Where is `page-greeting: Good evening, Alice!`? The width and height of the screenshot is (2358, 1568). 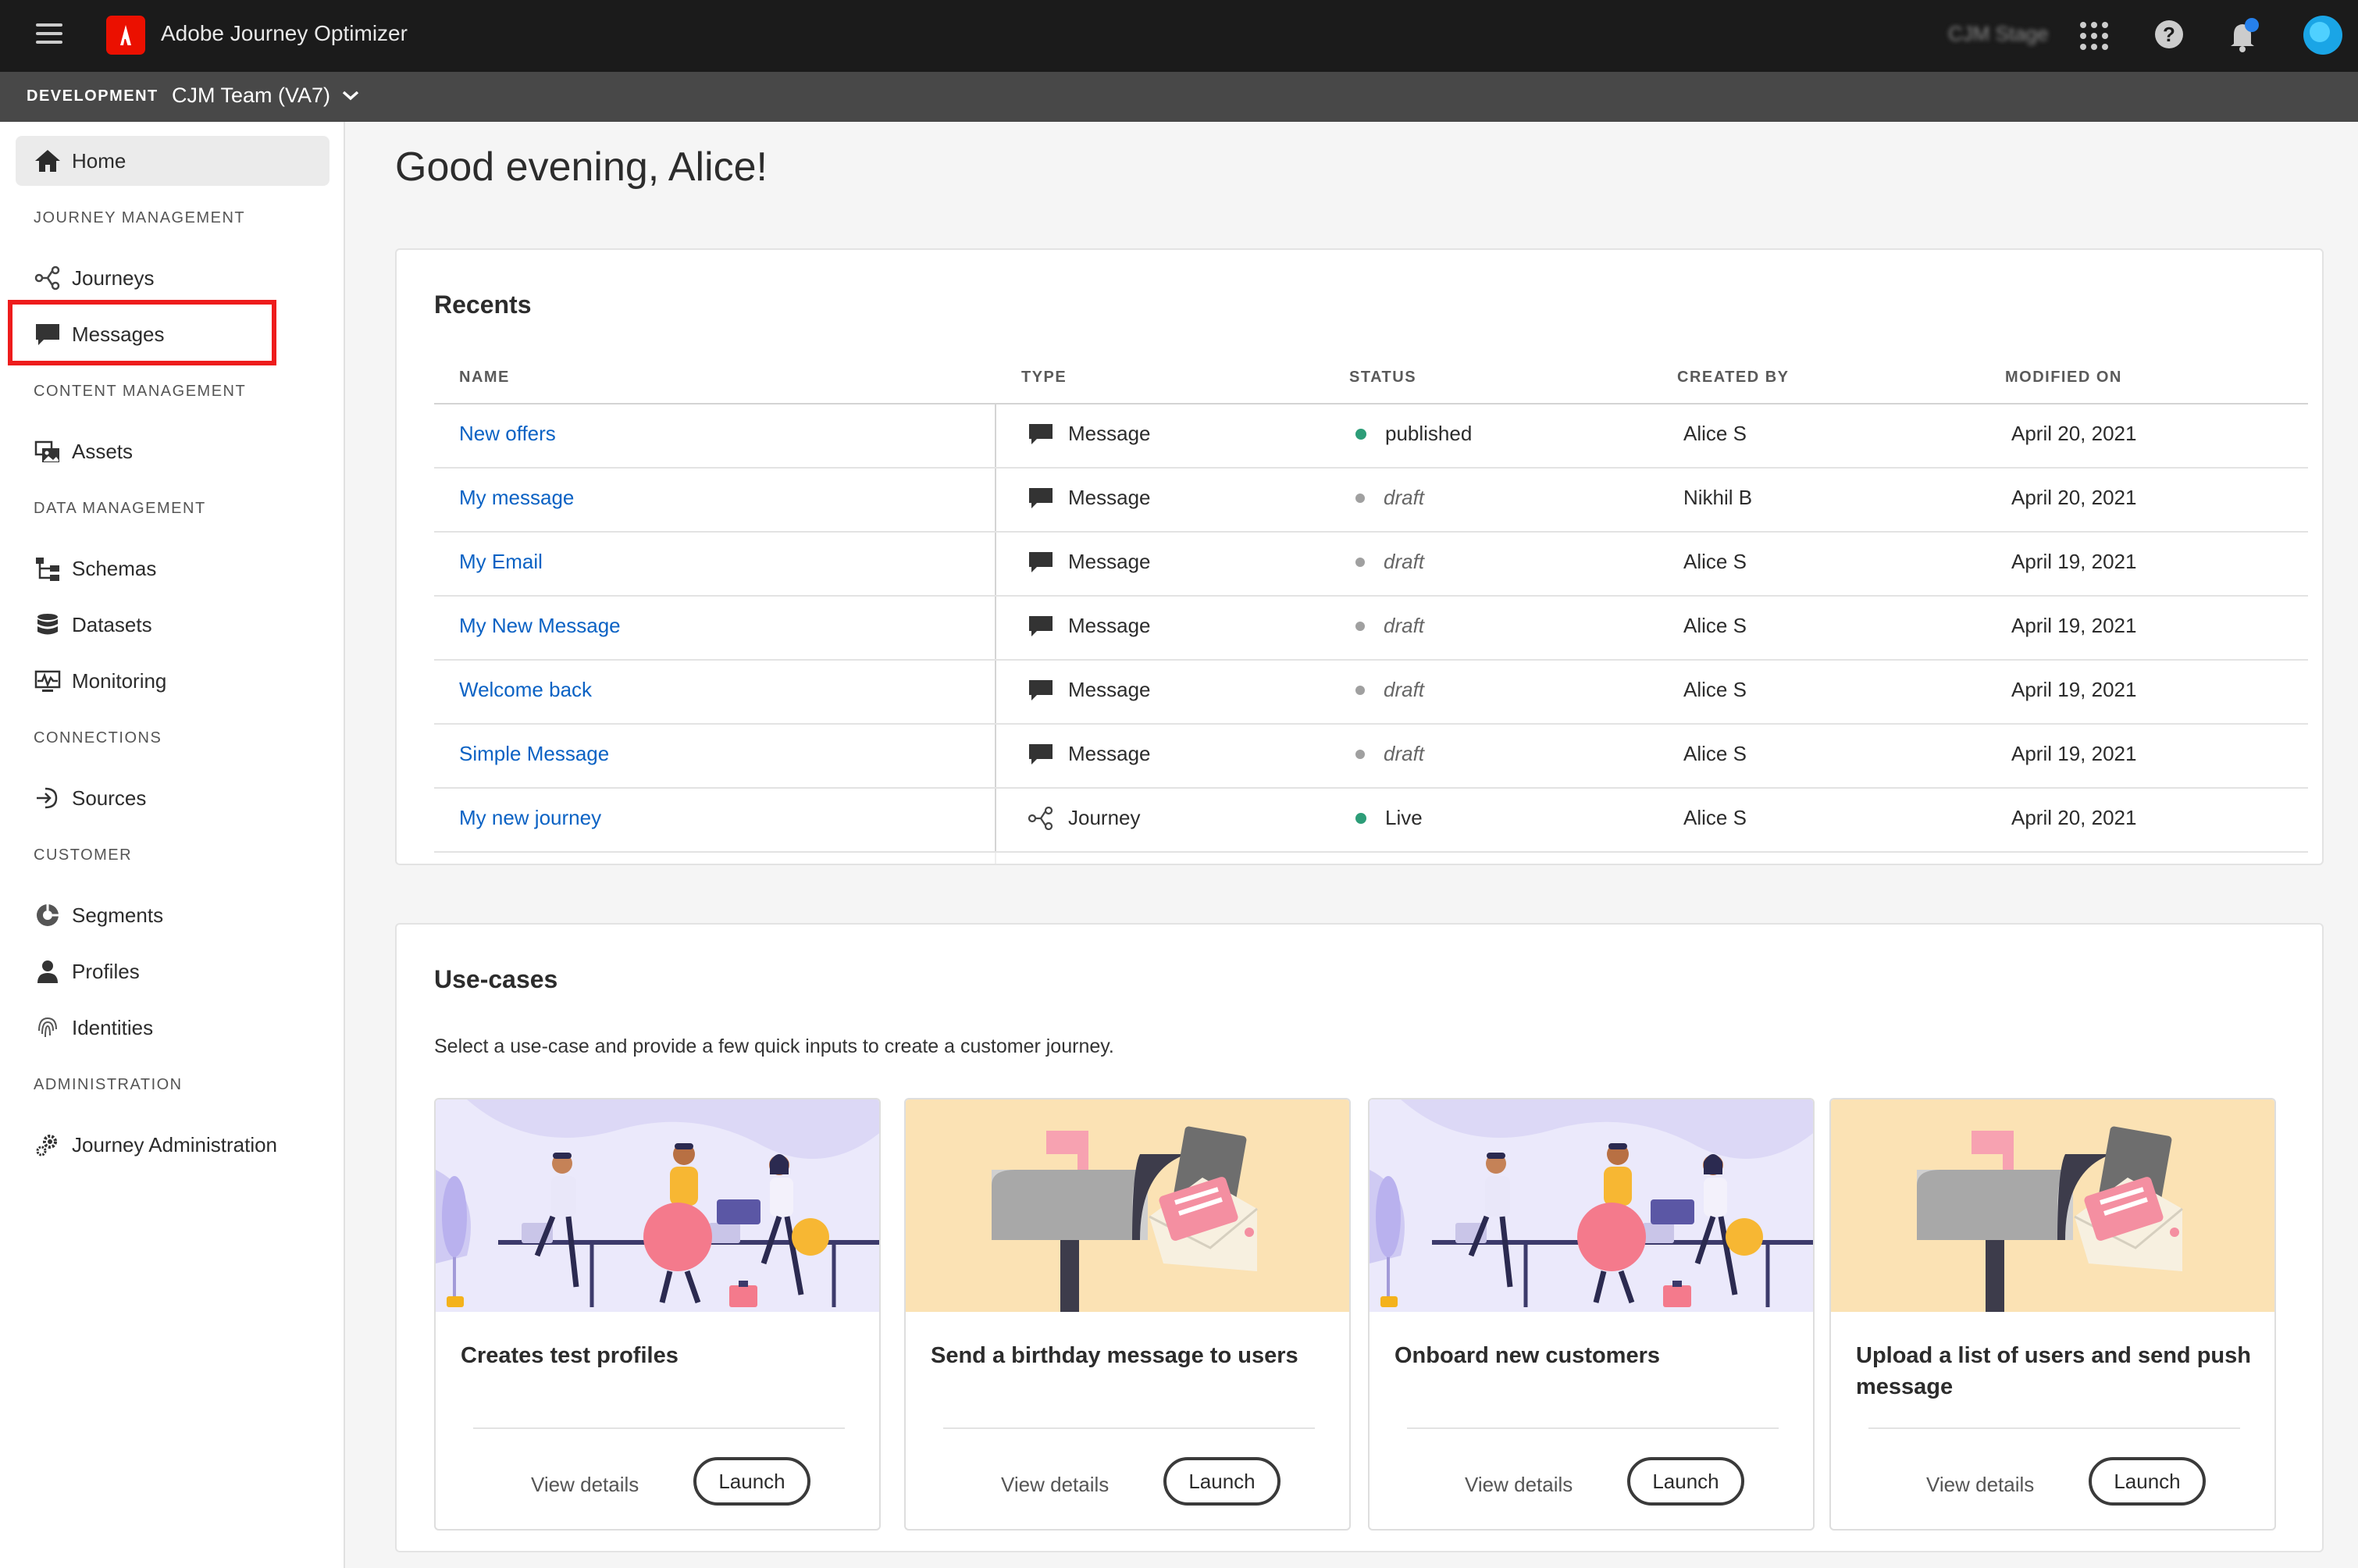
page-greeting: Good evening, Alice! is located at coordinates (581, 167).